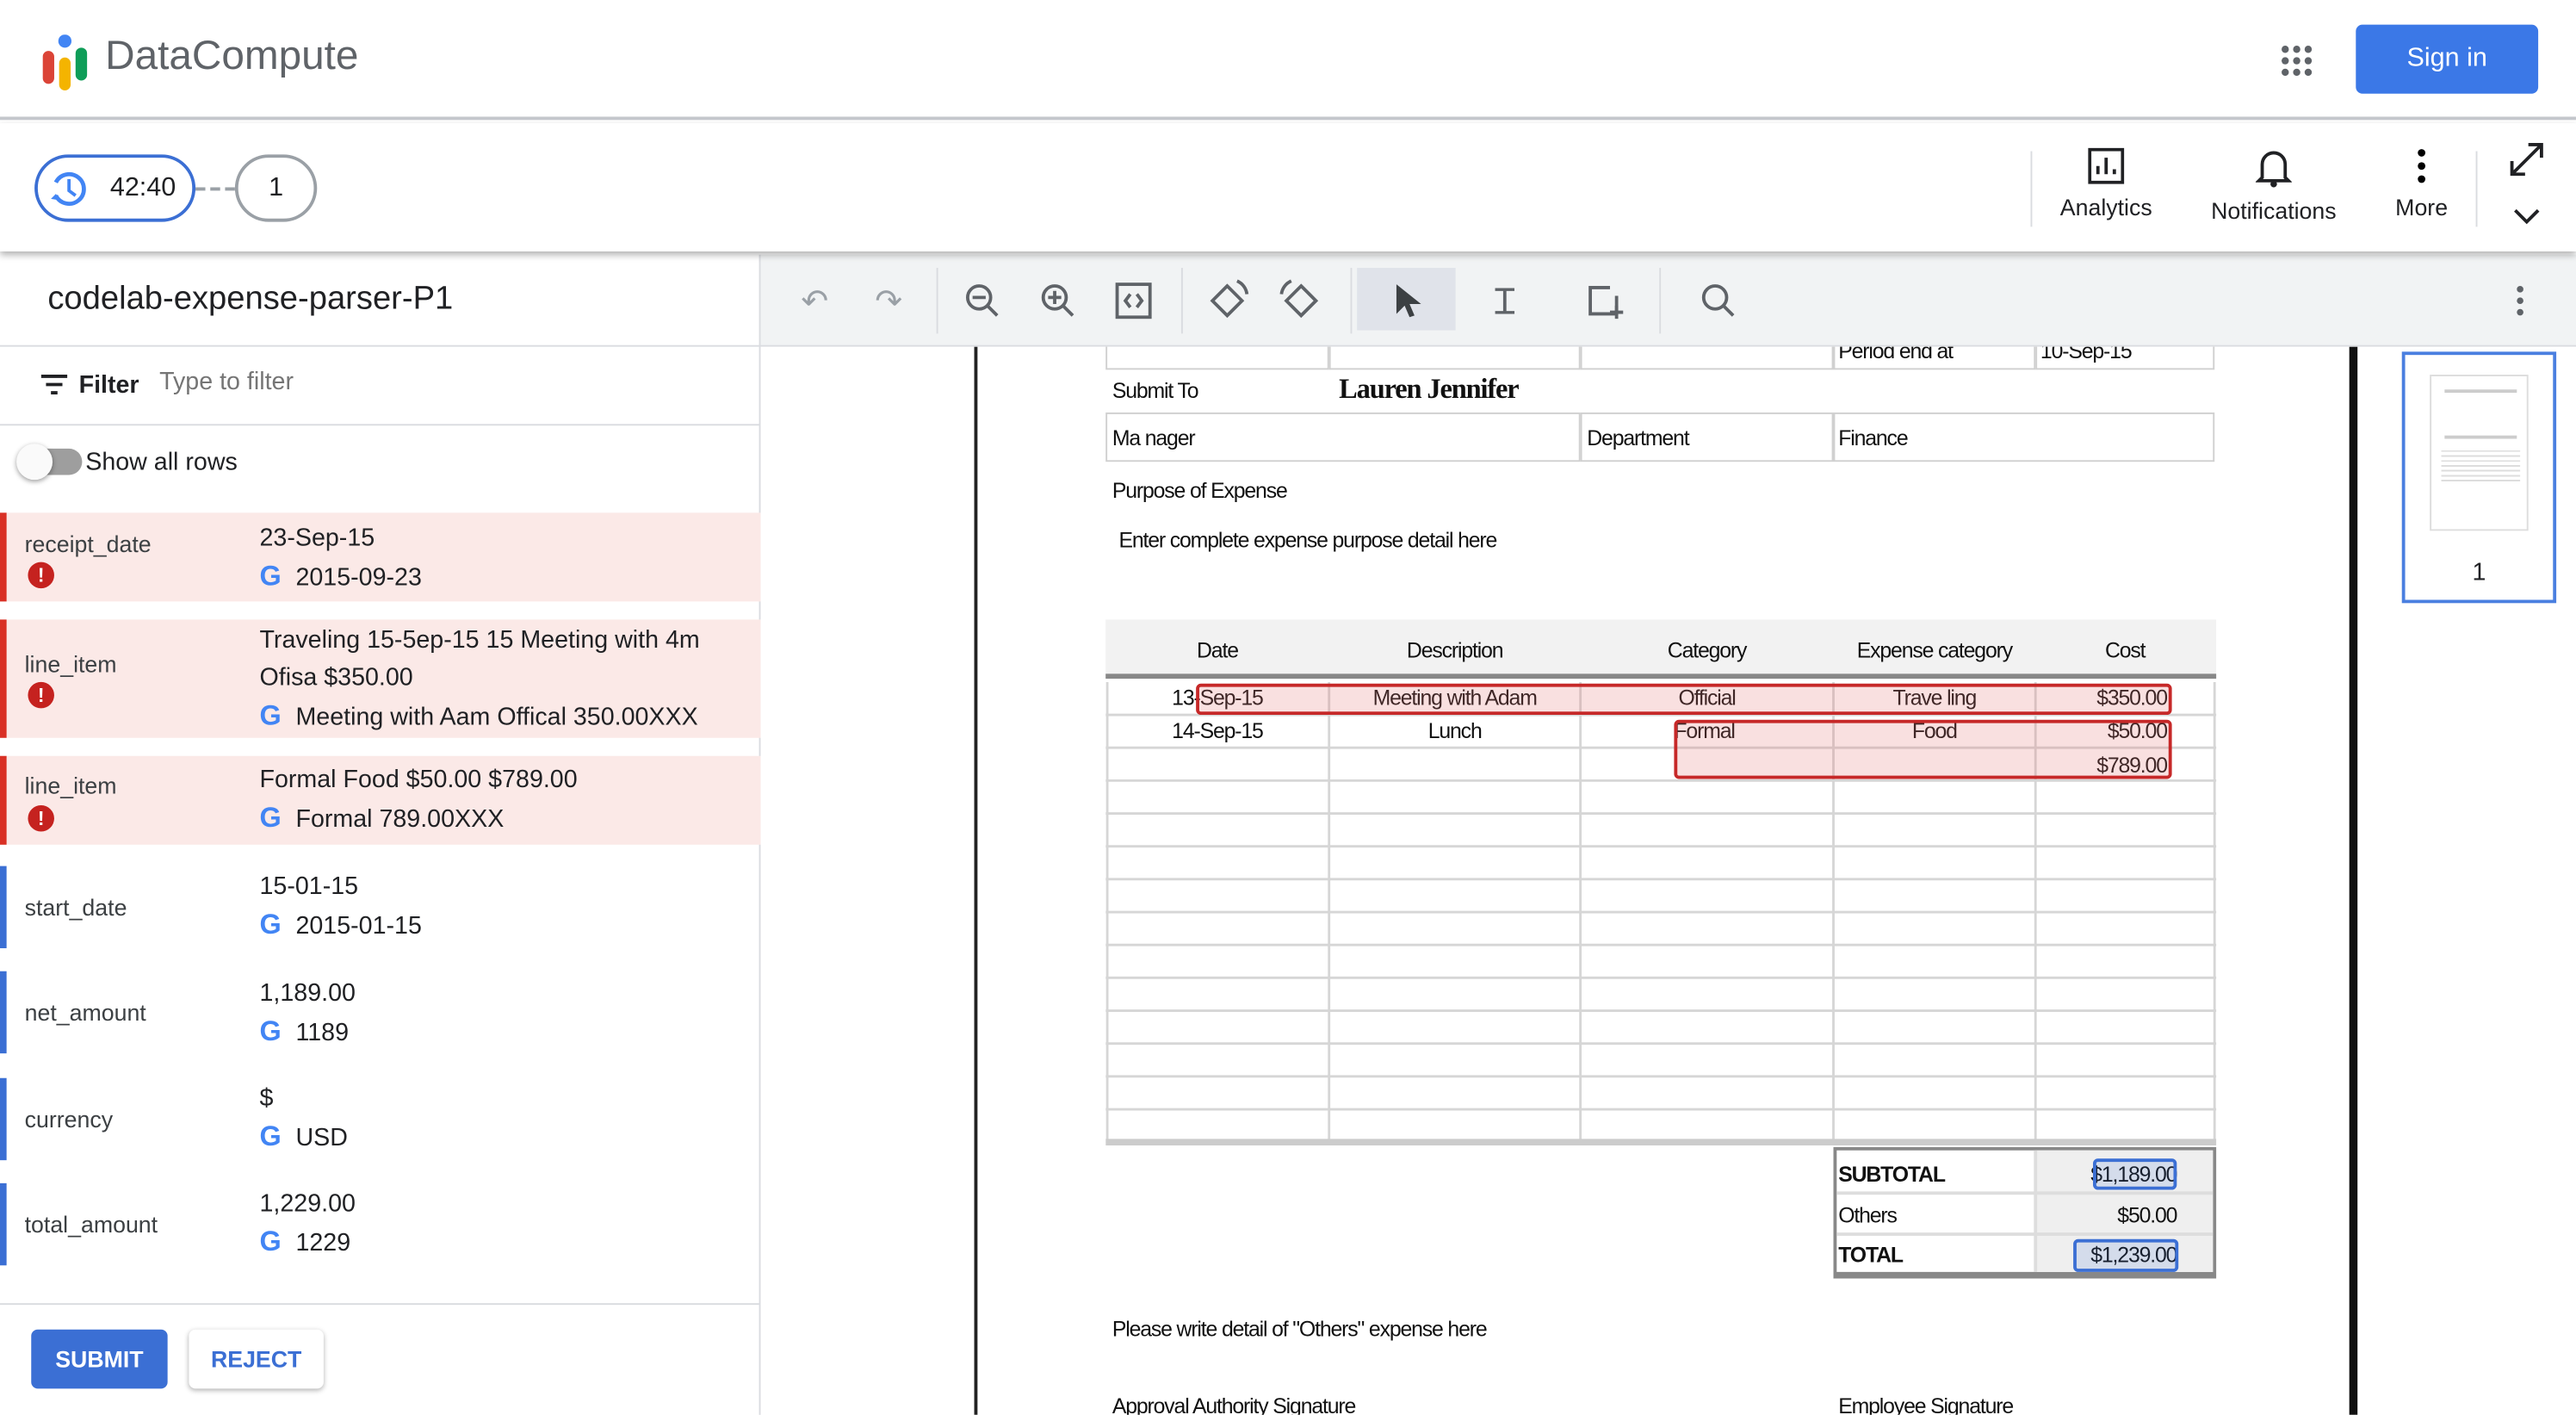  Describe the element at coordinates (323, 1243) in the screenshot. I see `field-normalized-value: 1229` at that location.